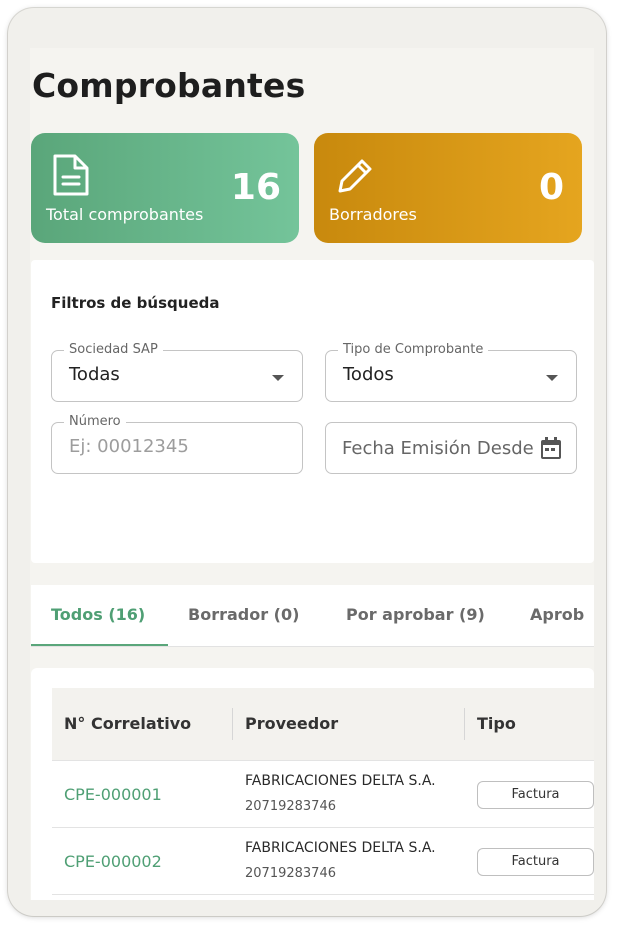 The image size is (623, 932). I want to click on tipo-comprobante-value: Todos, so click(368, 374).